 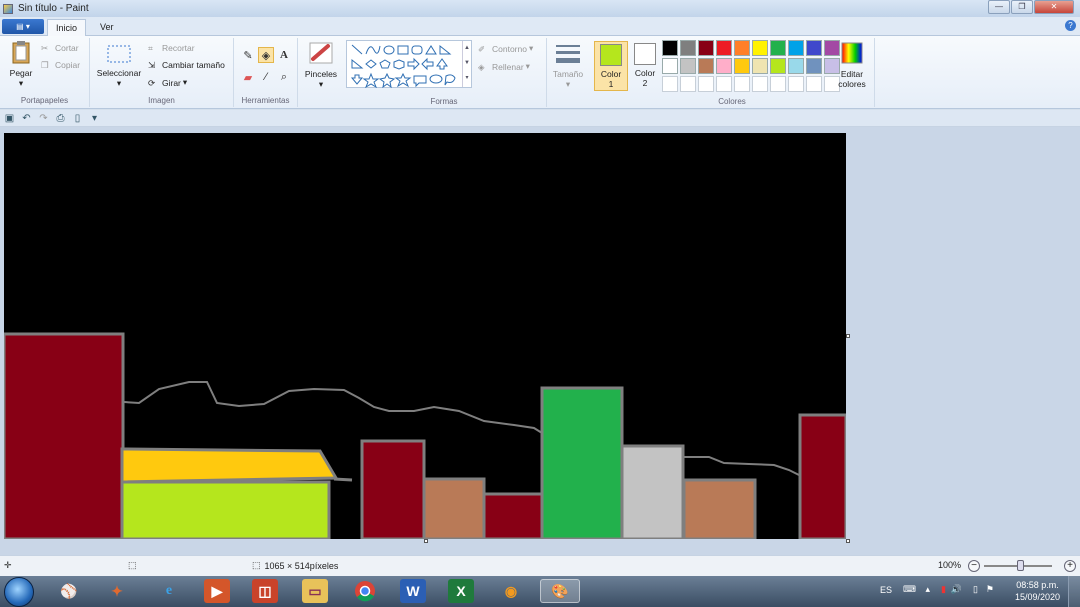 What do you see at coordinates (909, 589) in the screenshot?
I see `keyboard-icon: ⌨` at bounding box center [909, 589].